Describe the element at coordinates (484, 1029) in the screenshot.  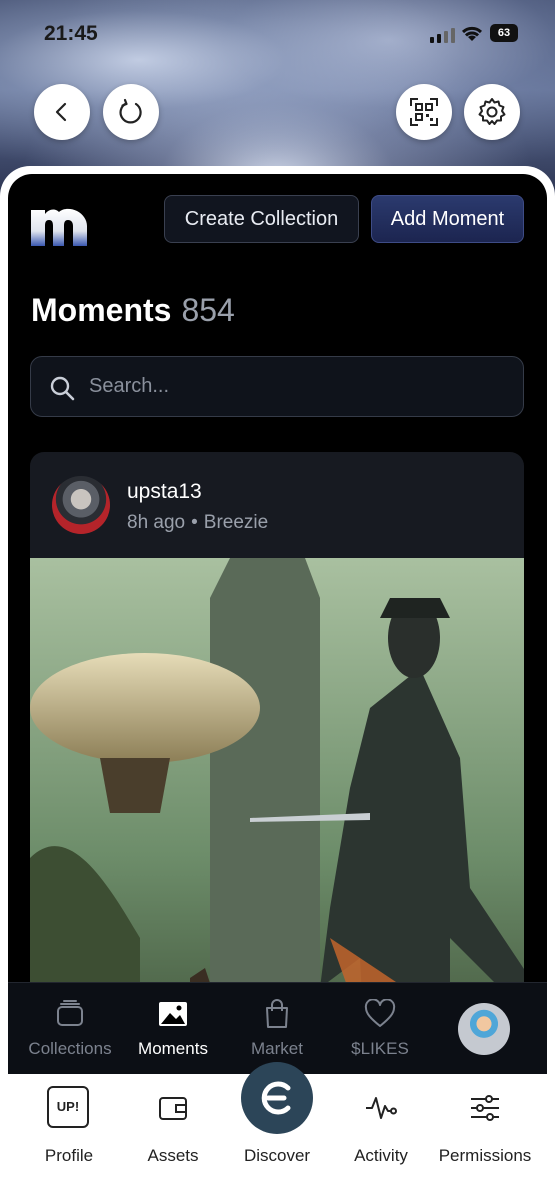
I see `profile-avatar` at that location.